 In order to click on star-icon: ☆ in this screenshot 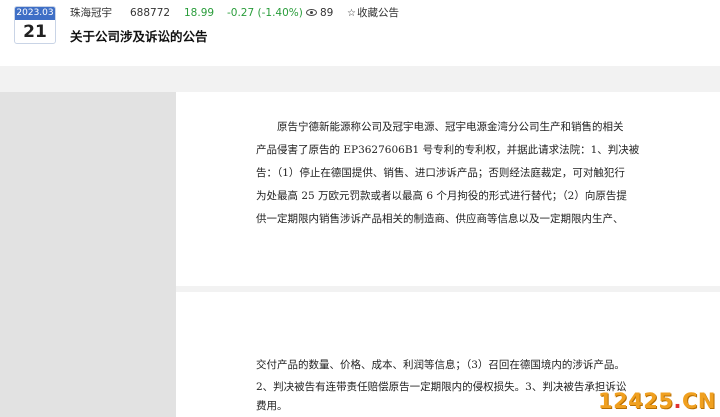, I will do `click(351, 13)`.